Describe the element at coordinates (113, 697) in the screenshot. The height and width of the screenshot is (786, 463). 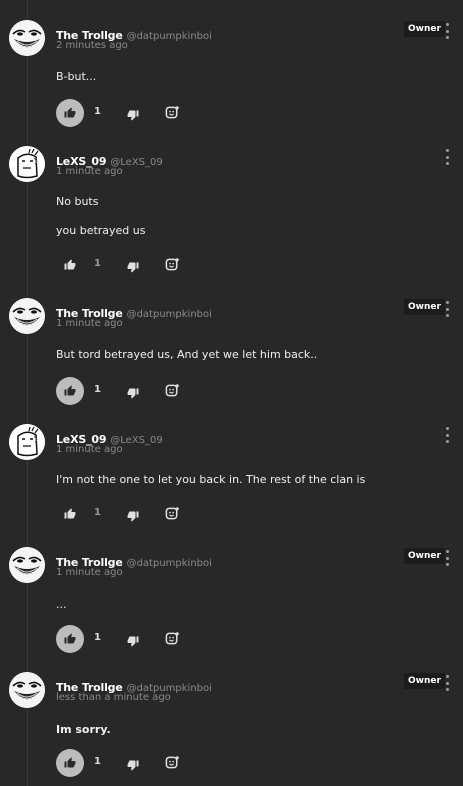
I see `timestamp: less than a minute ago` at that location.